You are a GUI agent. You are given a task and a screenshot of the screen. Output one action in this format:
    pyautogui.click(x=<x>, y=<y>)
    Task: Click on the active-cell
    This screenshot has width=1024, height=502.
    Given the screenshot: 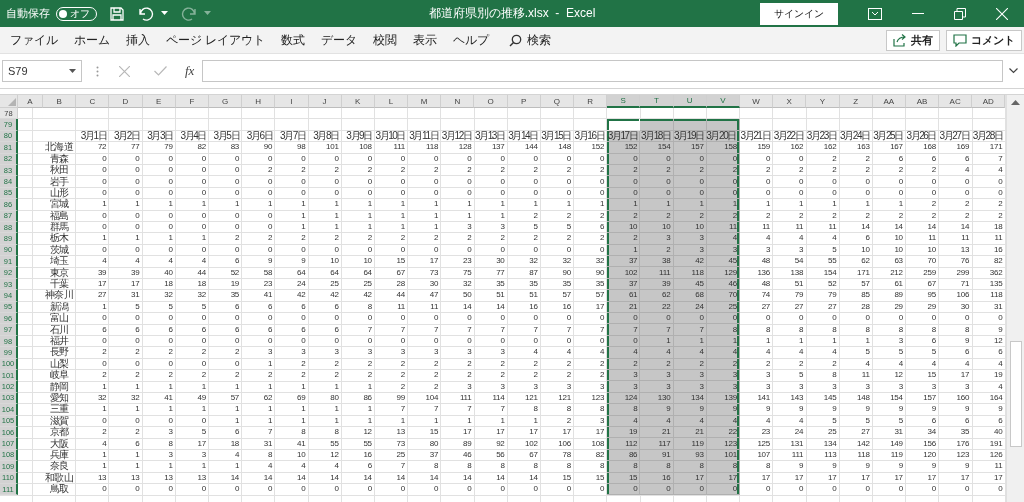 What is the action you would take?
    pyautogui.click(x=624, y=125)
    